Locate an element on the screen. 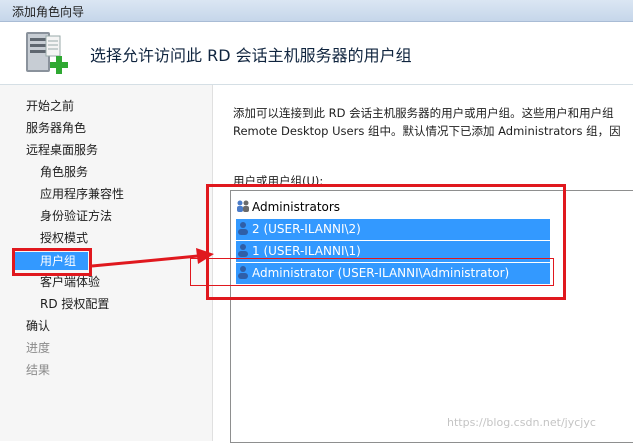 The image size is (633, 443). watermark: https://blog.csdn.net/jycjyc is located at coordinates (521, 422).